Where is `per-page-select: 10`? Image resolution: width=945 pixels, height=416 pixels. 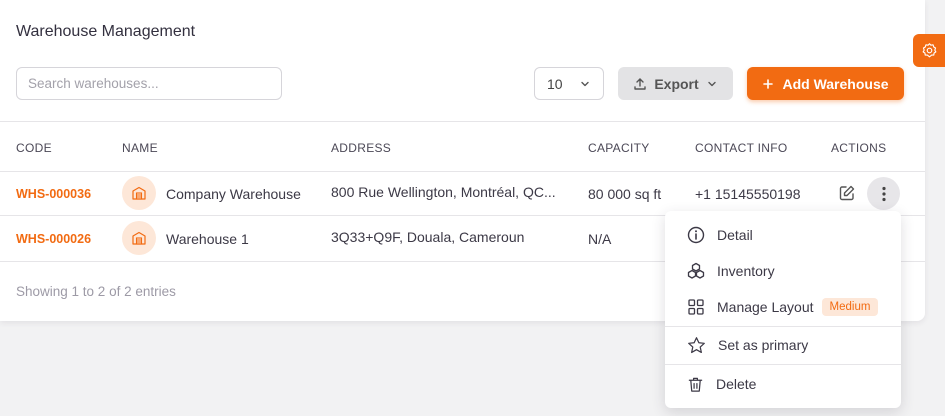 per-page-select: 10 is located at coordinates (569, 83).